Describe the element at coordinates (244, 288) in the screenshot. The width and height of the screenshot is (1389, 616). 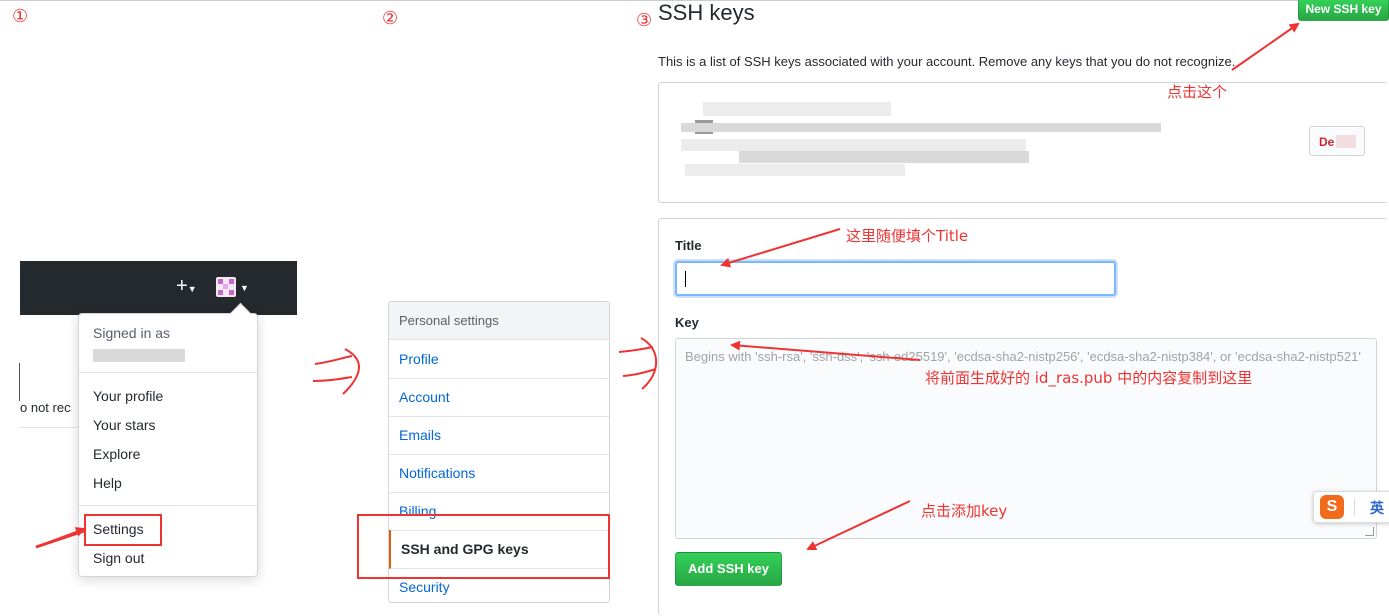
I see `avatar-caret-icon: ▼` at that location.